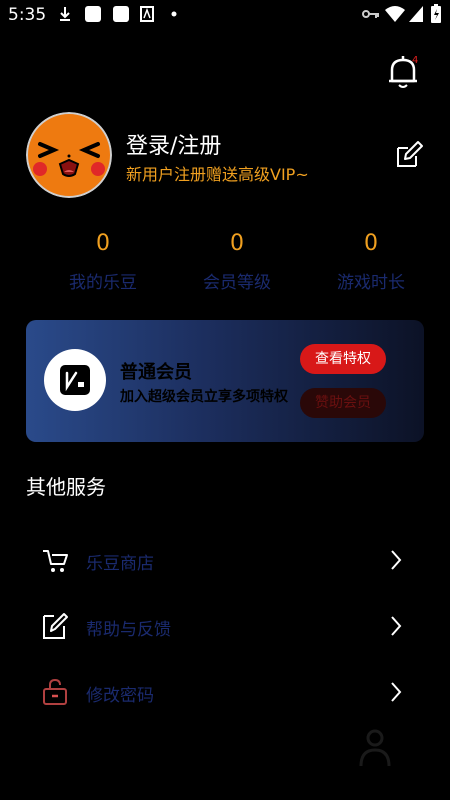  I want to click on a-icon, so click(147, 14).